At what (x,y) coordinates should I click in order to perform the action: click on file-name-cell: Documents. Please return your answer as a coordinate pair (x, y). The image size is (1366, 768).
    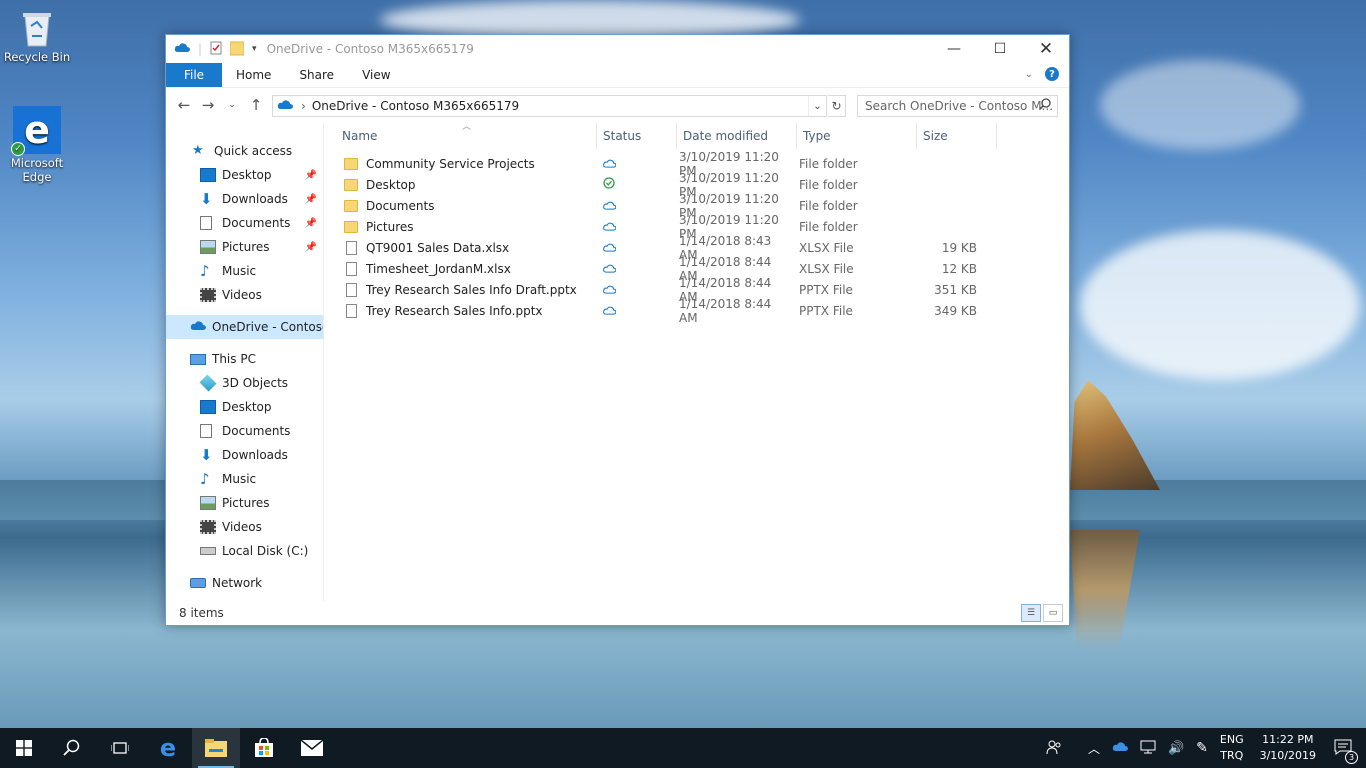
    Looking at the image, I should click on (463, 206).